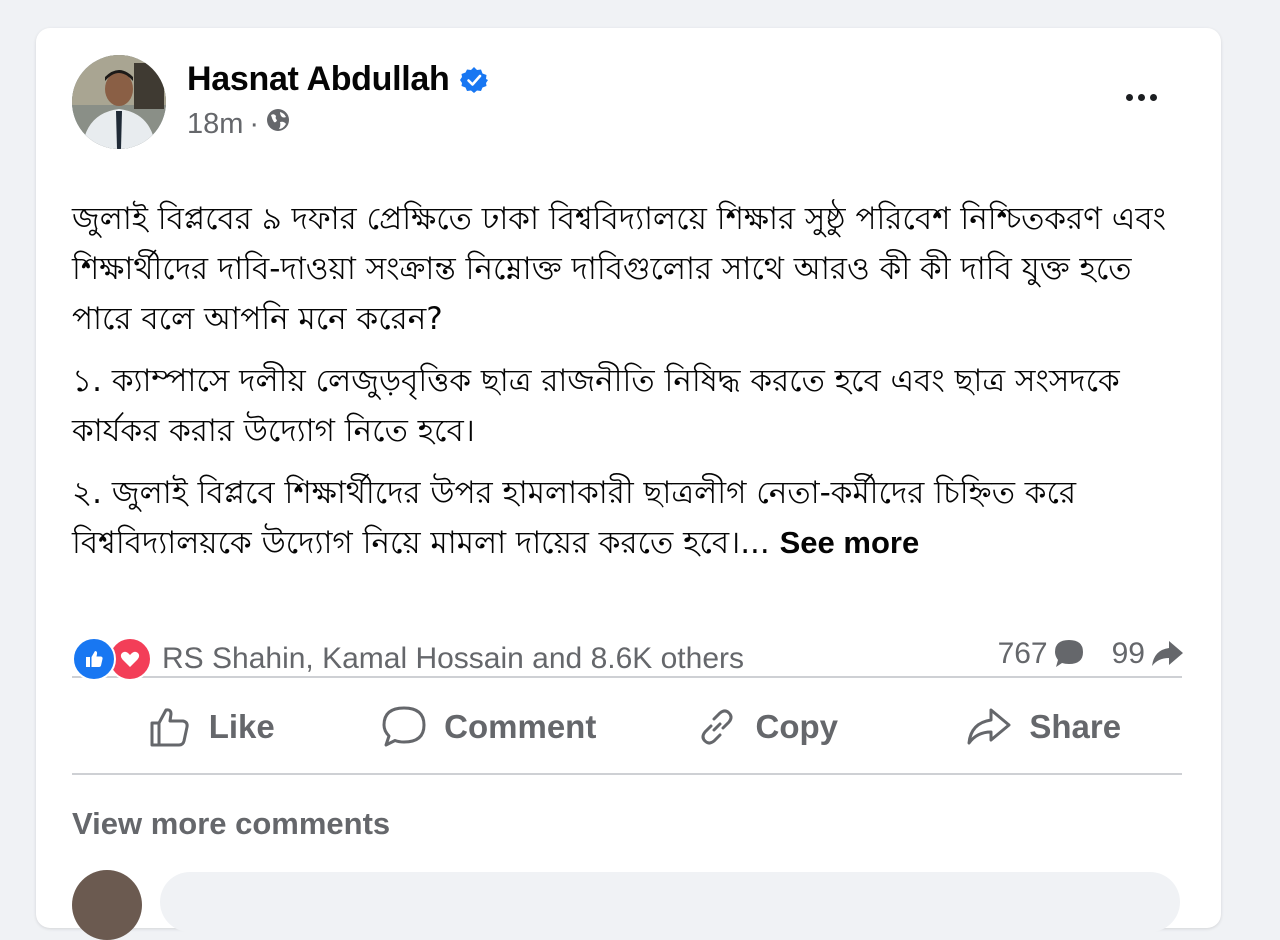 The image size is (1280, 940). Describe the element at coordinates (520, 726) in the screenshot. I see `comment-label: Comment` at that location.